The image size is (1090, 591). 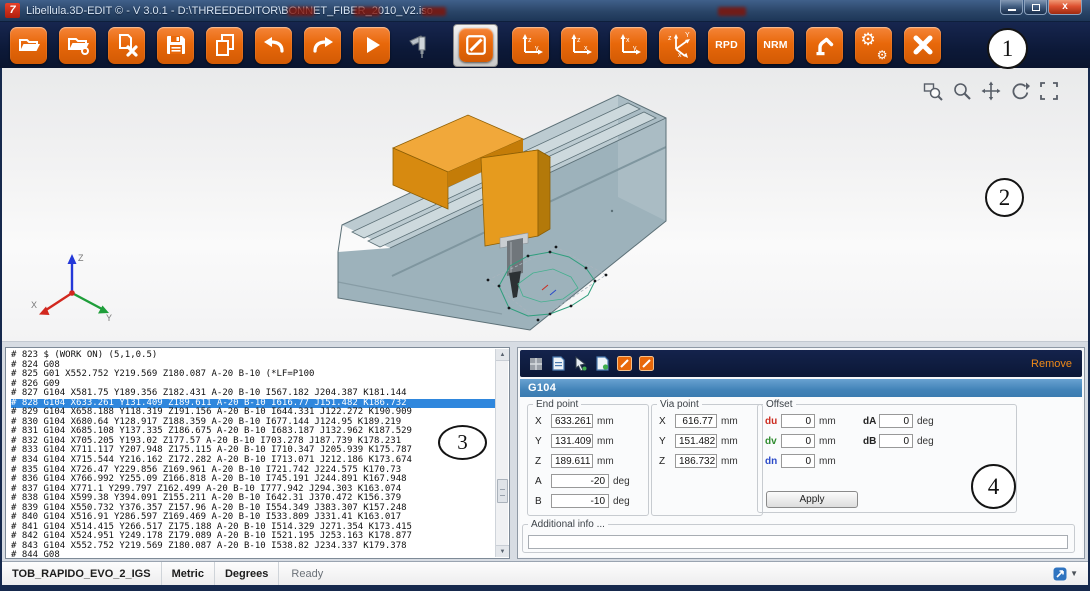 I want to click on robot-button, so click(x=824, y=45).